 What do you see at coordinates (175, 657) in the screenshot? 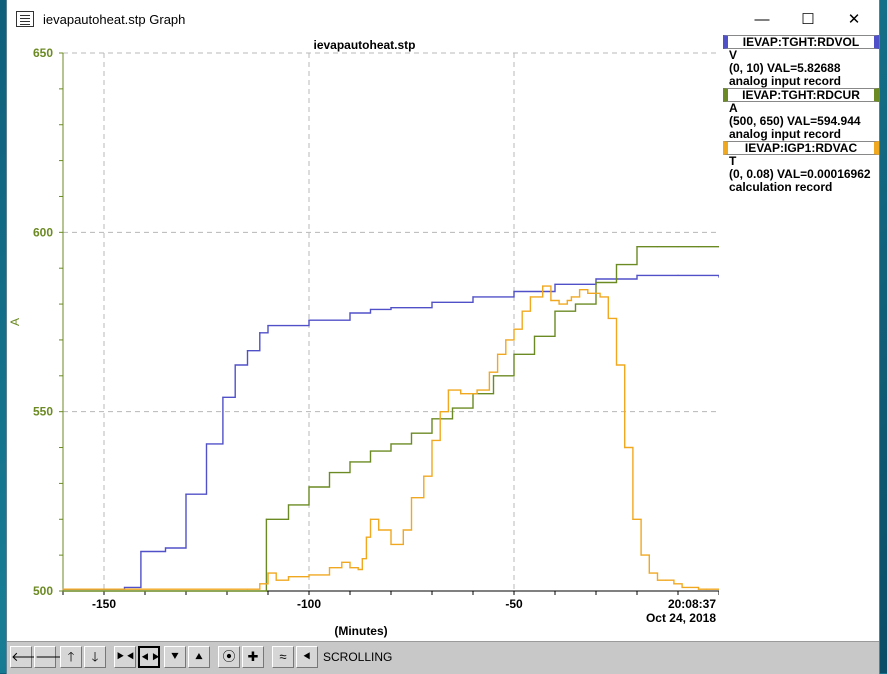
I see `zoom-in-y-button: ⯆` at bounding box center [175, 657].